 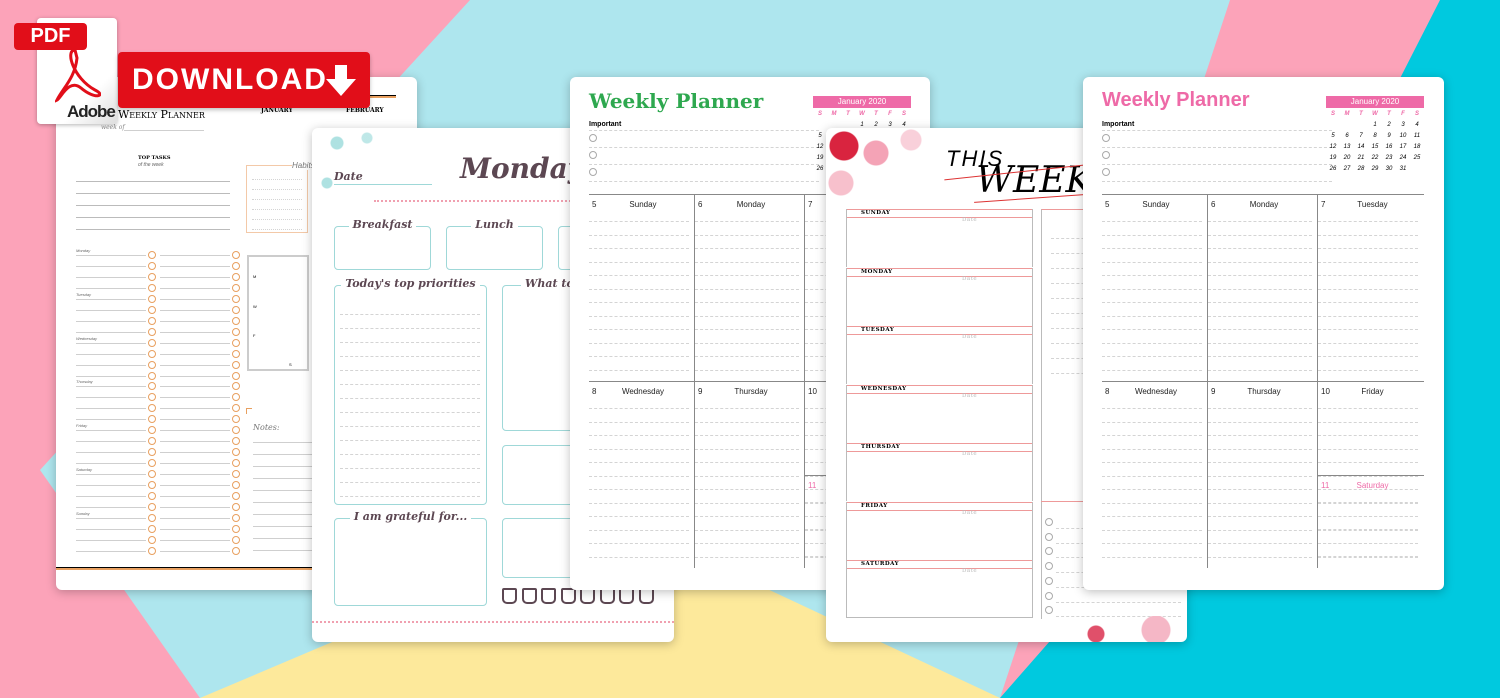 What do you see at coordinates (278, 313) in the screenshot?
I see `habit-tracker-box` at bounding box center [278, 313].